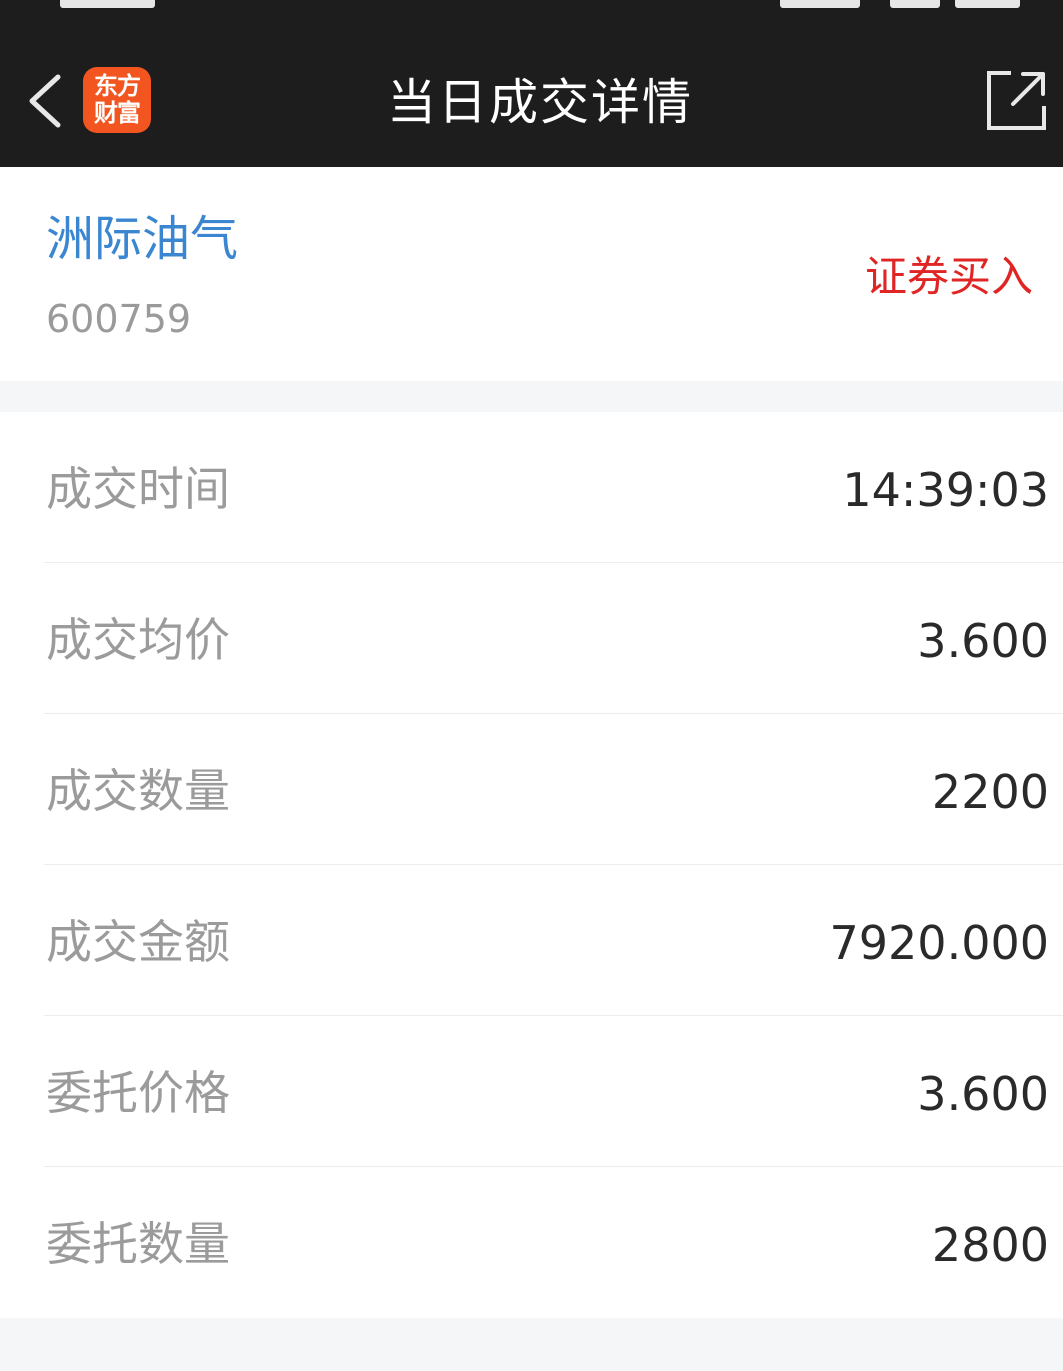 The height and width of the screenshot is (1371, 1063). Describe the element at coordinates (138, 489) in the screenshot. I see `detail-label: 成交时间` at that location.